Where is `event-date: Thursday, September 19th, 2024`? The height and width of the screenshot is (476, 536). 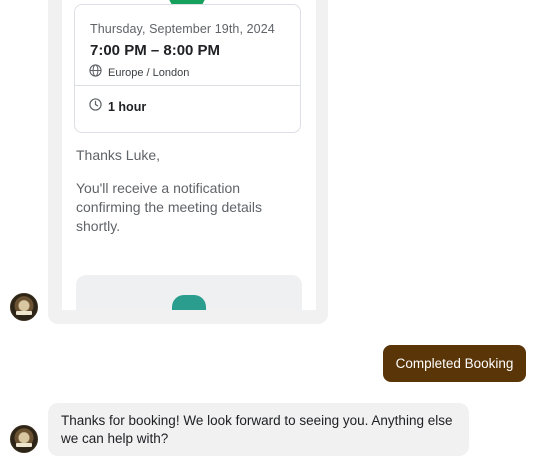 event-date: Thursday, September 19th, 2024 is located at coordinates (182, 29).